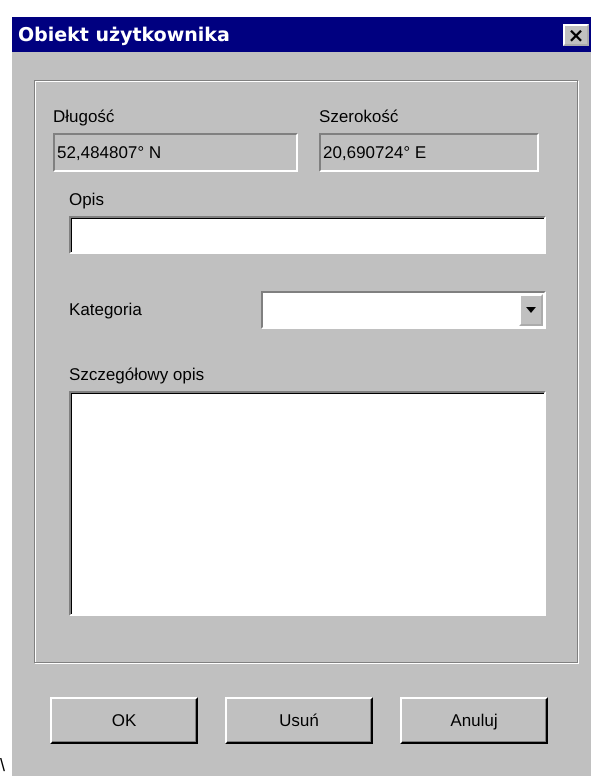 The image size is (591, 776). I want to click on longitude-field: 52,484807° N, so click(175, 152).